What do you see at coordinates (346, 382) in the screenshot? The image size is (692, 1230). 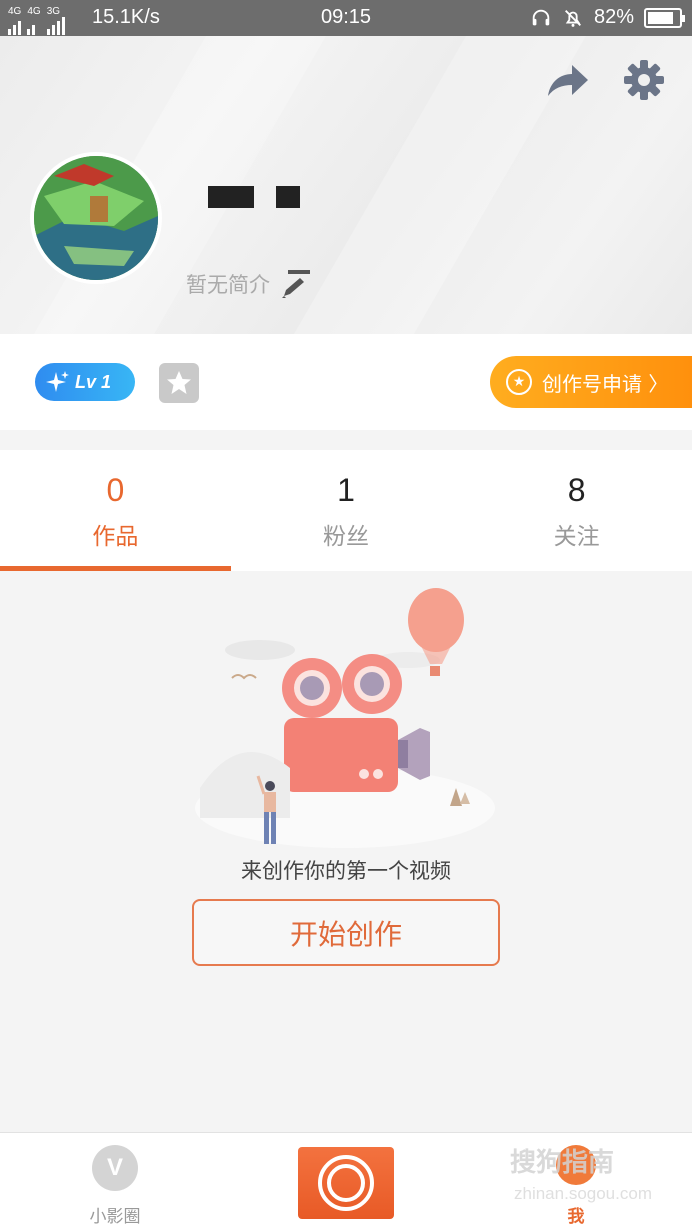 I see `badge-row: Lv 1 ★ 创作号申请 〉` at bounding box center [346, 382].